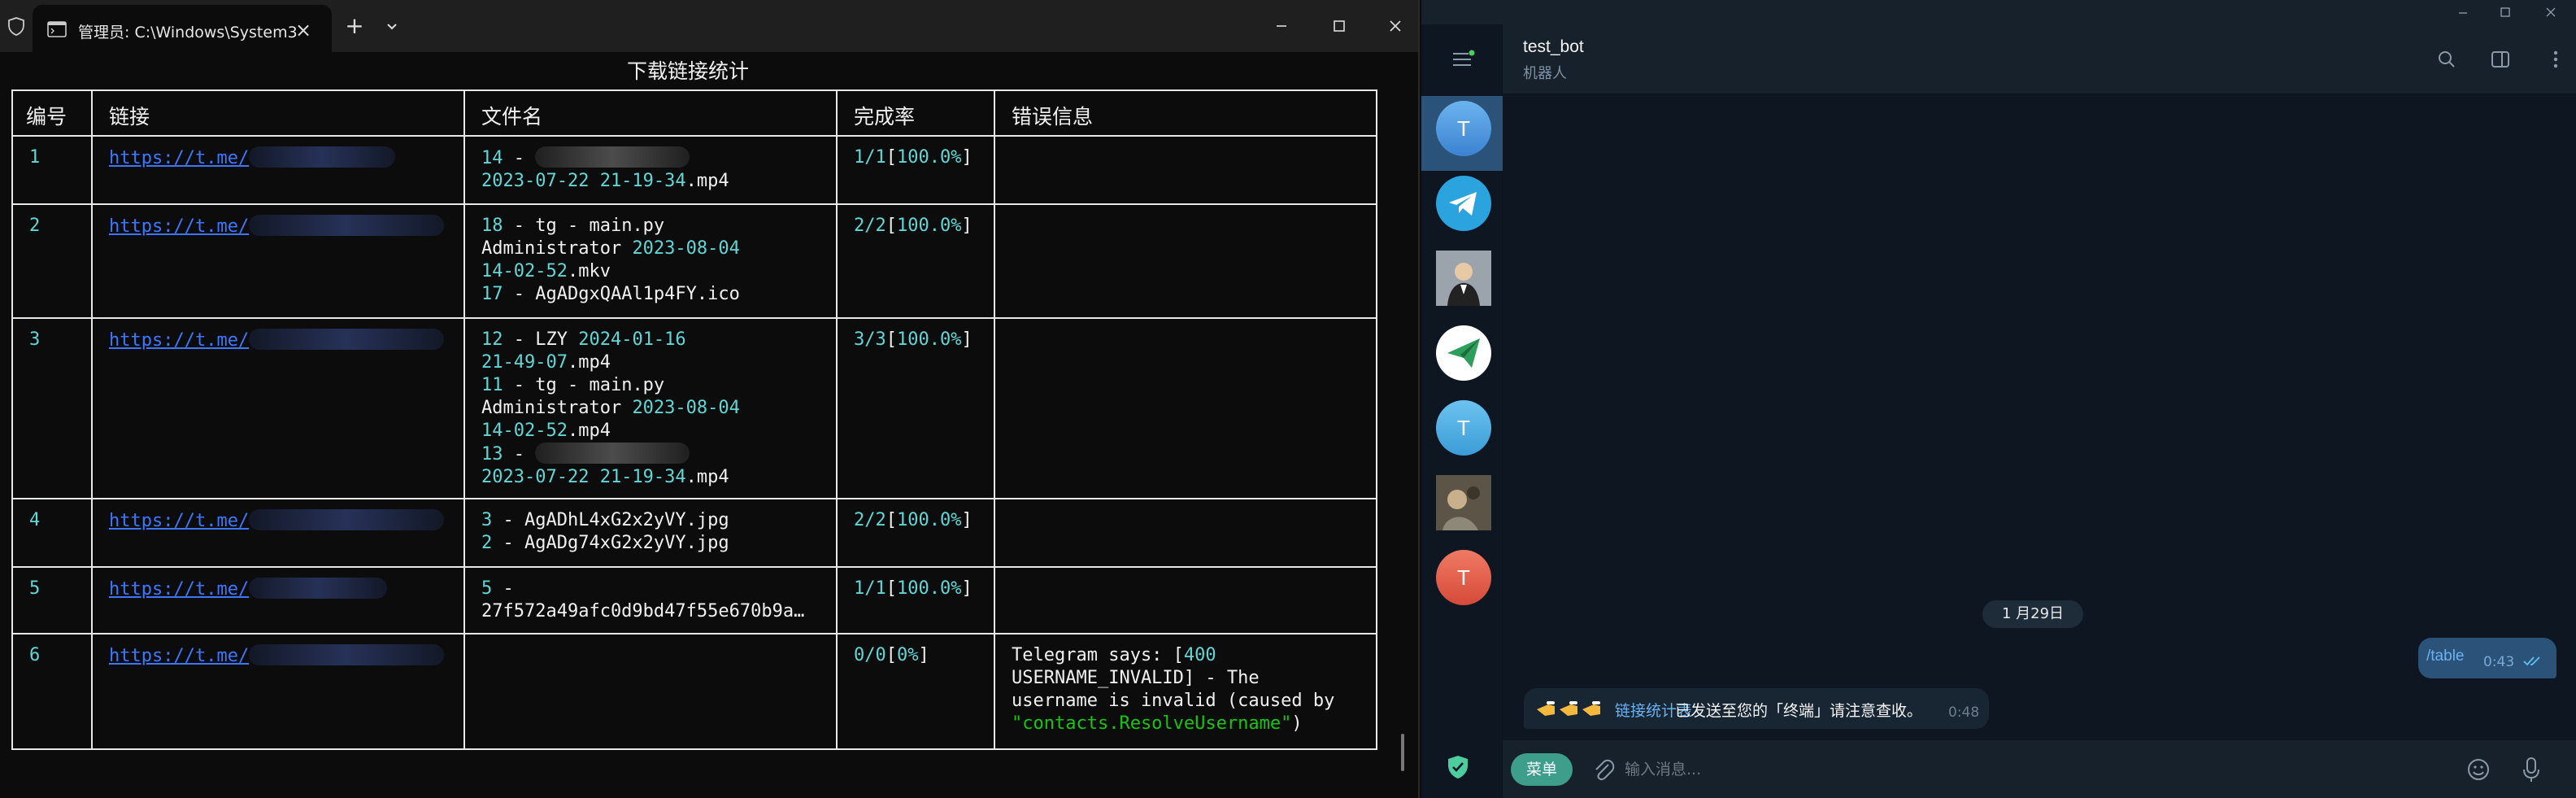  Describe the element at coordinates (1964, 712) in the screenshot. I see `message-time: 0:48` at that location.